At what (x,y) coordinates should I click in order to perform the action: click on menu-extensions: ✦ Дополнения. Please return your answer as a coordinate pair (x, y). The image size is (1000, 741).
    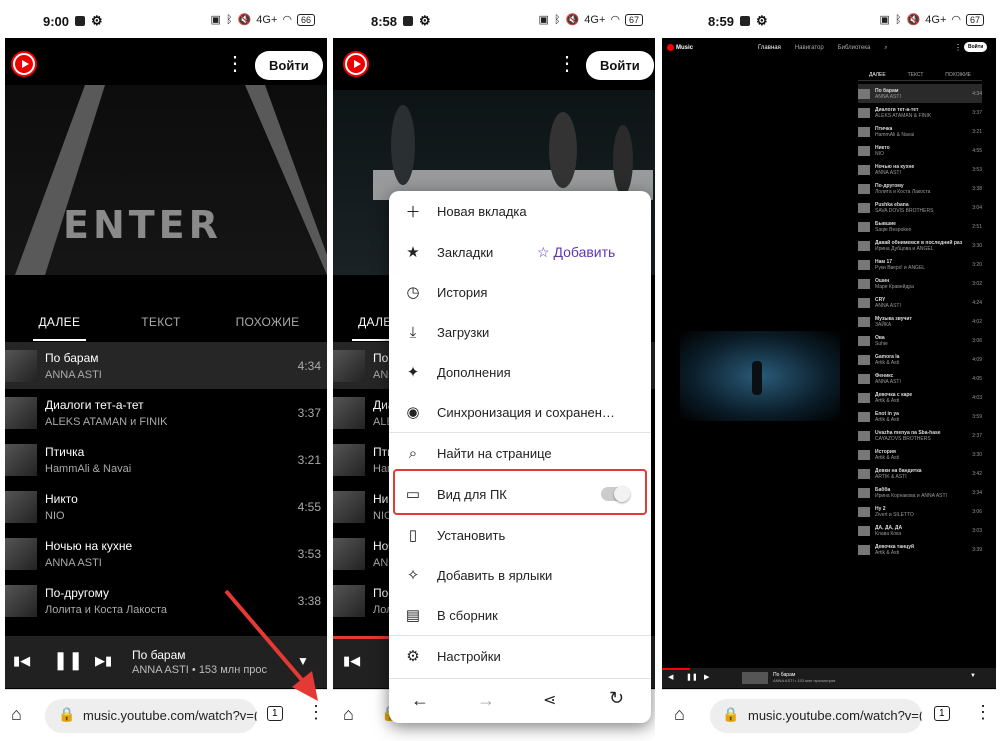
    Looking at the image, I should click on (520, 372).